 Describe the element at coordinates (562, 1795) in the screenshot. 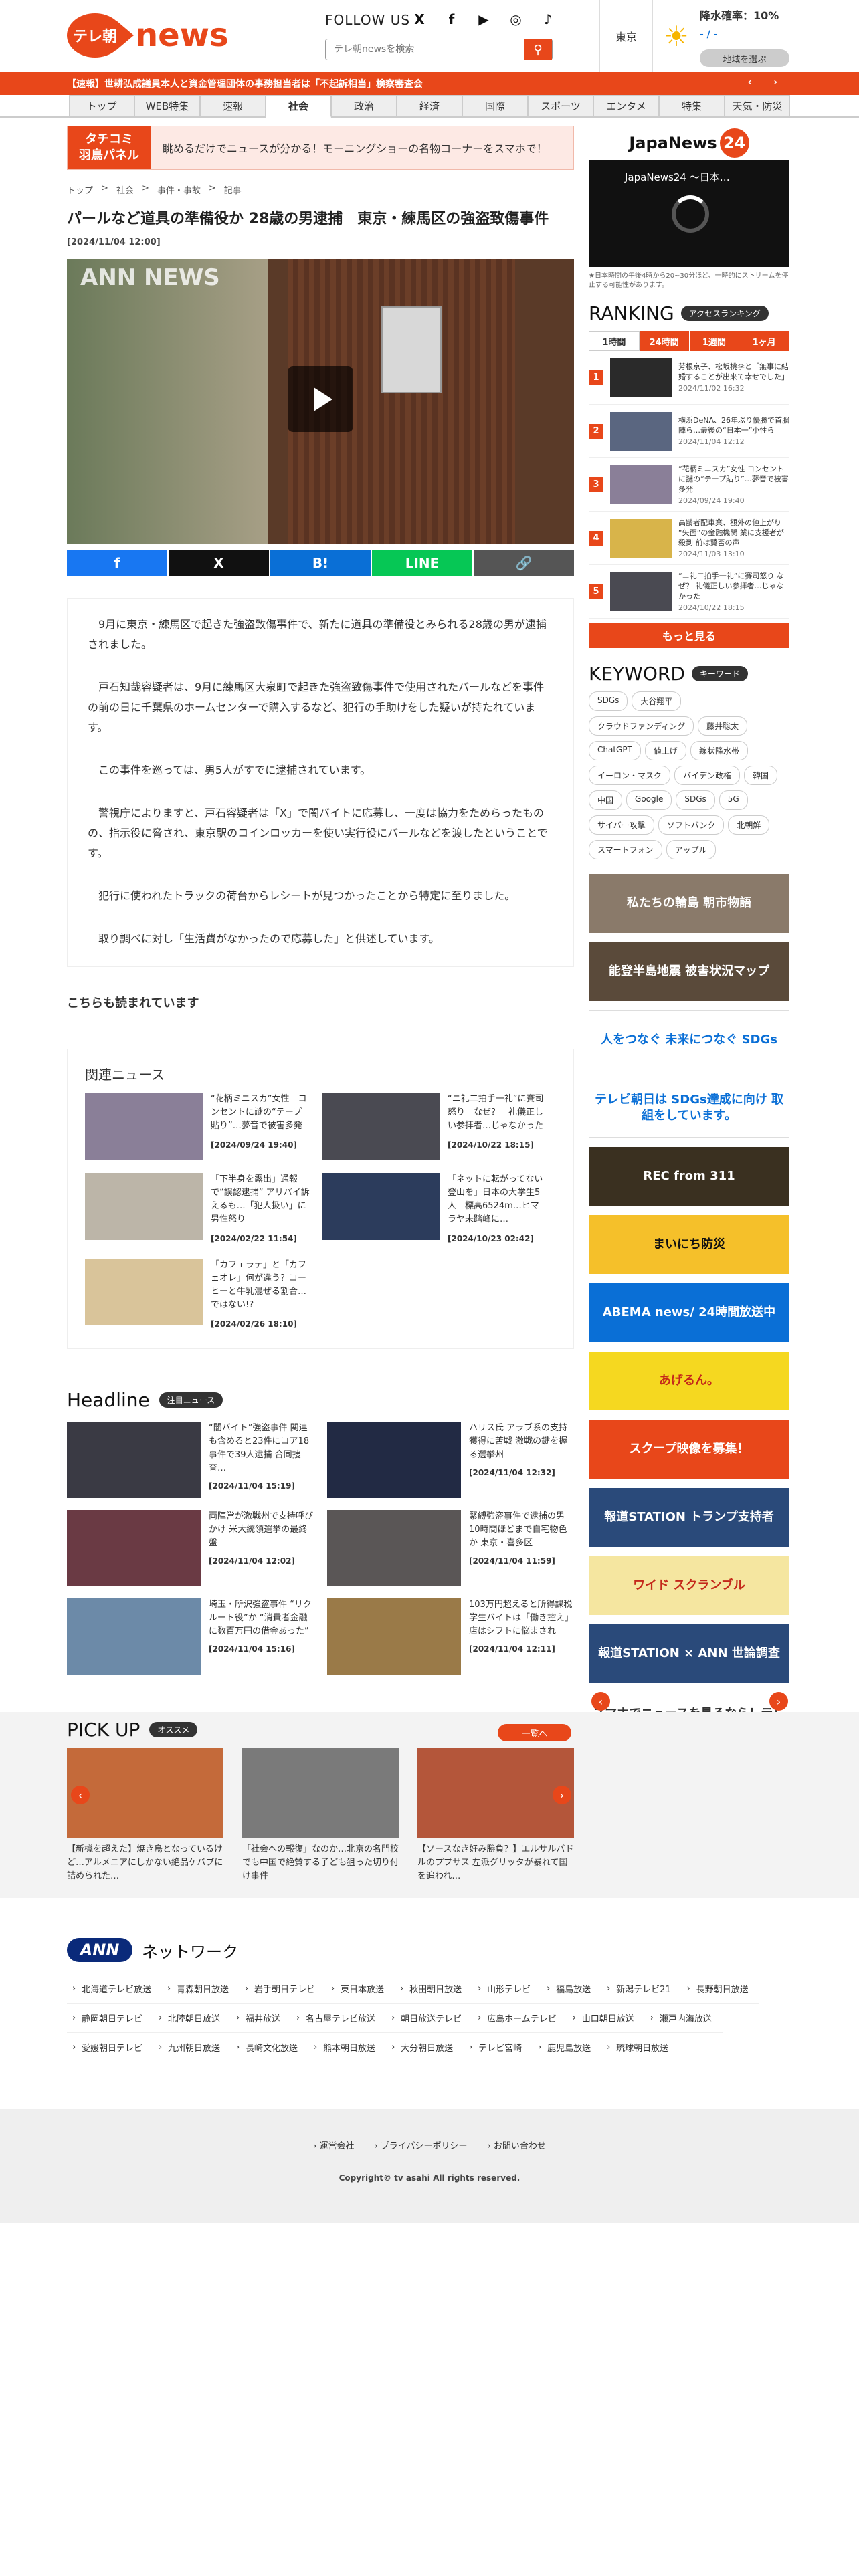

I see `carousel-next-icon: ›` at that location.